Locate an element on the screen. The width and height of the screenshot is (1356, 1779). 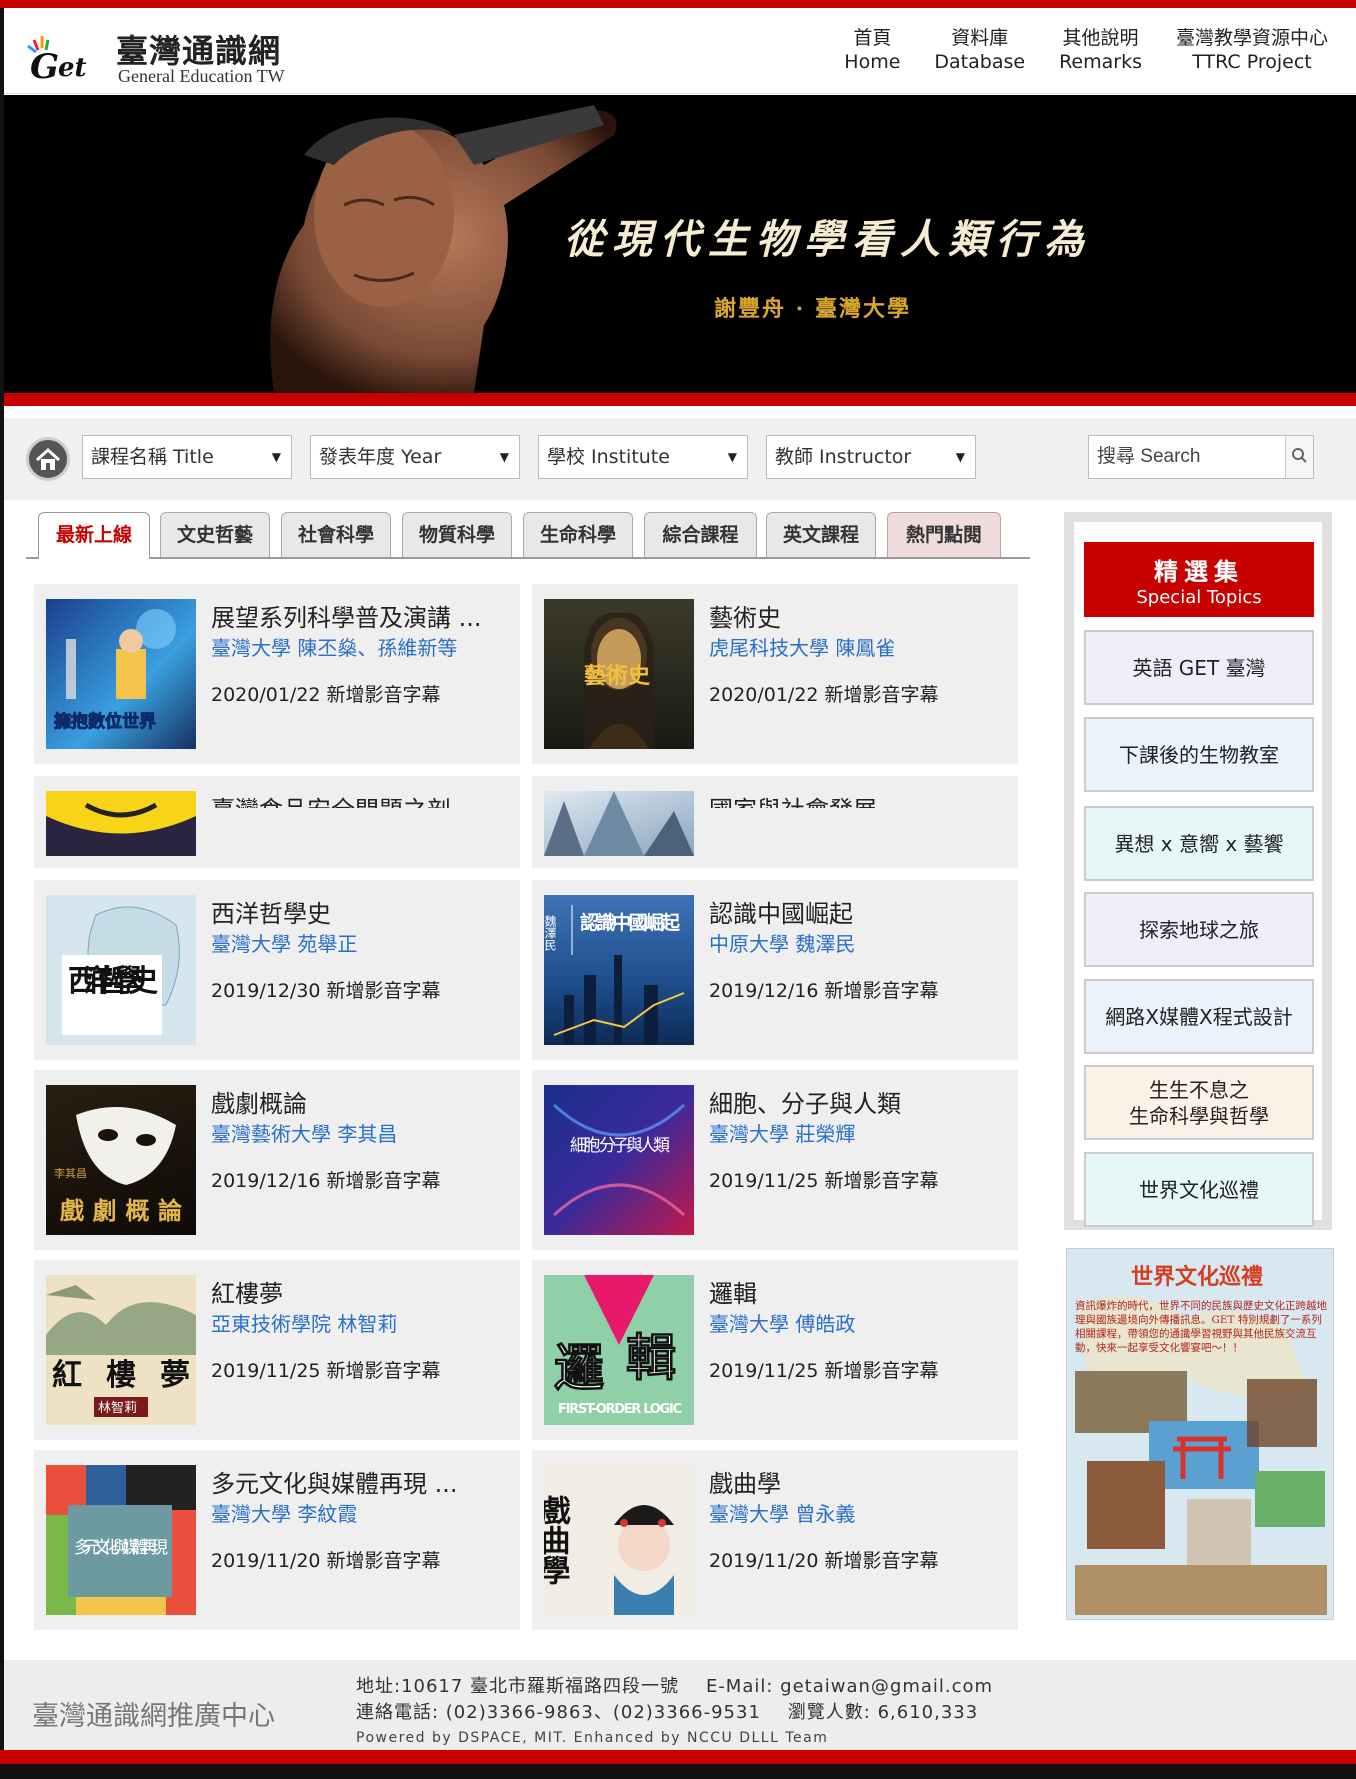
course-school: 中原大學 is located at coordinates (749, 944).